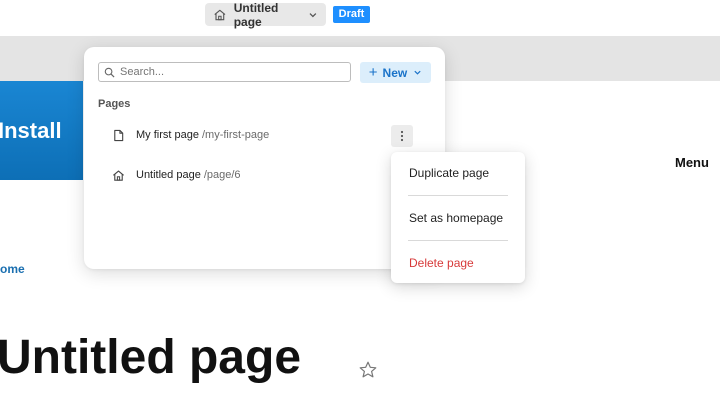 The width and height of the screenshot is (720, 414). Describe the element at coordinates (256, 14) in the screenshot. I see `current-page-name: Untitled page` at that location.